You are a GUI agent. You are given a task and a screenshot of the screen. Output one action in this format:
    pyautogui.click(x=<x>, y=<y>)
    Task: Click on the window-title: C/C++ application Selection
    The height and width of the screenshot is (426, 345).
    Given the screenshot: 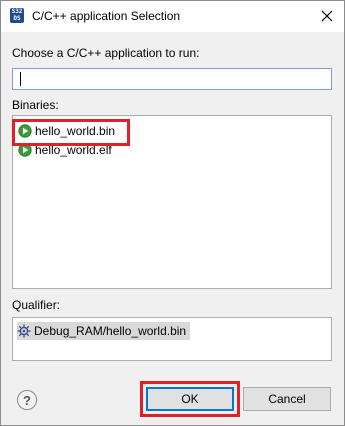 What is the action you would take?
    pyautogui.click(x=106, y=16)
    